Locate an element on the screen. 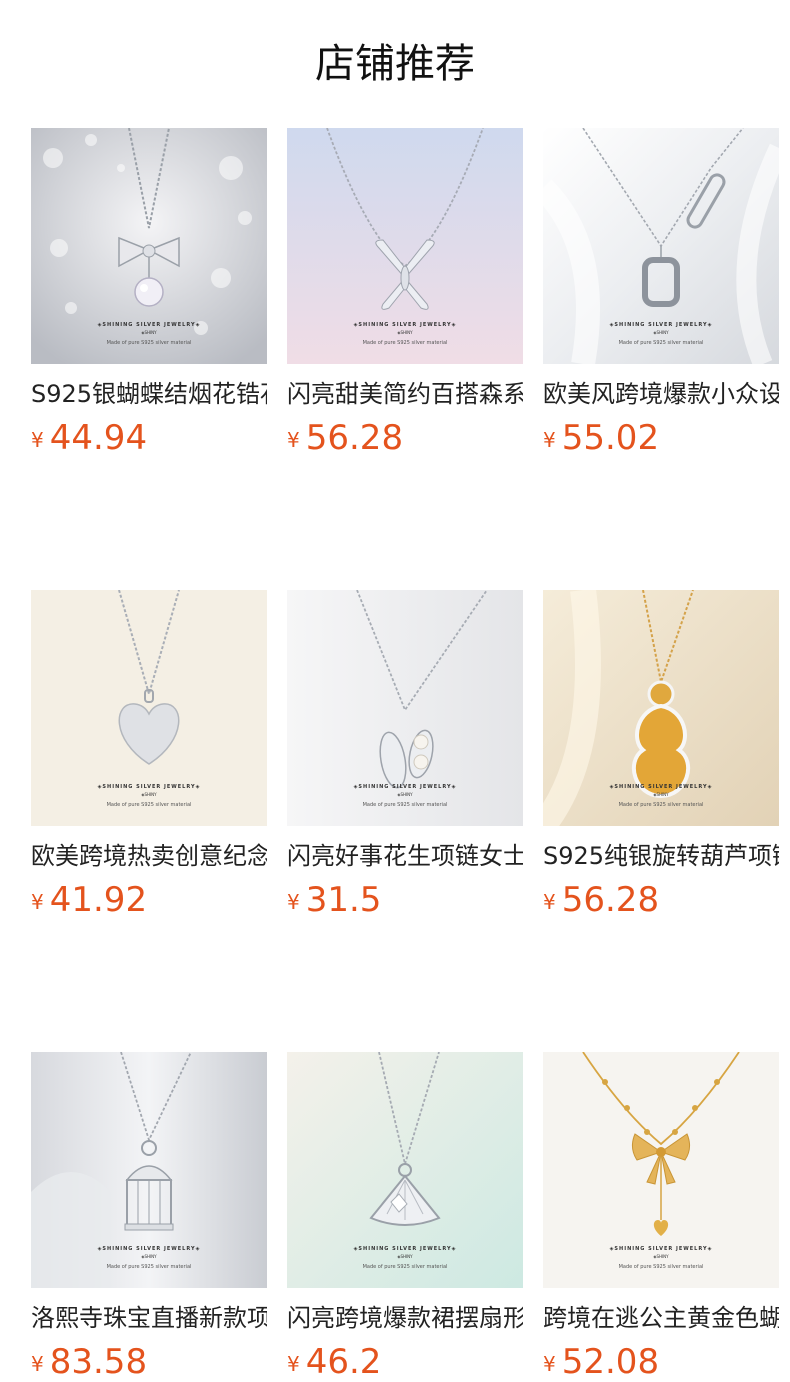 The height and width of the screenshot is (1382, 790). product-name: 闪亮甜美简约百搭森系蝴蝶项链 is located at coordinates (405, 394).